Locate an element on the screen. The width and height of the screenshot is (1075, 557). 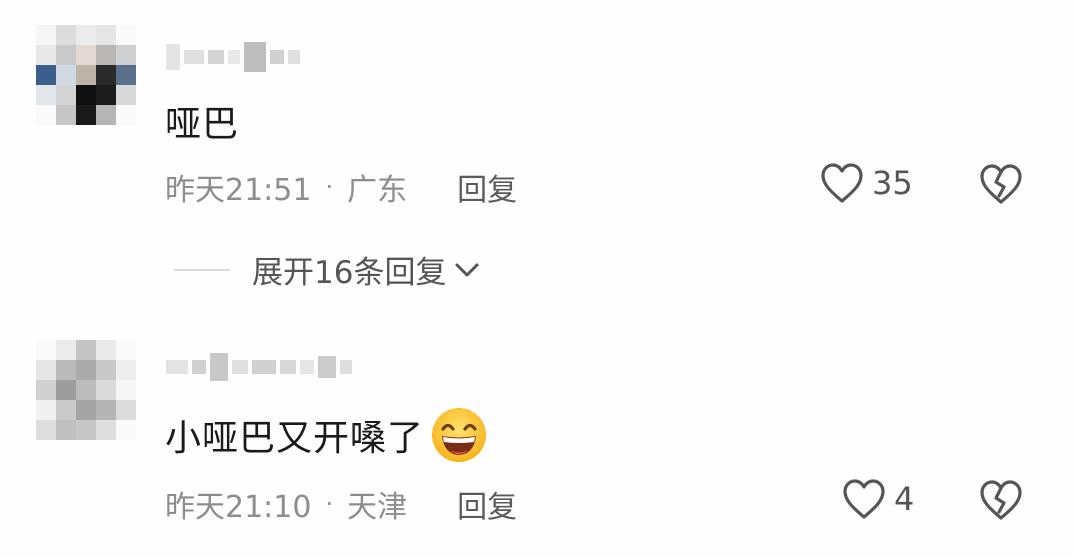
like-count: 4 is located at coordinates (904, 499).